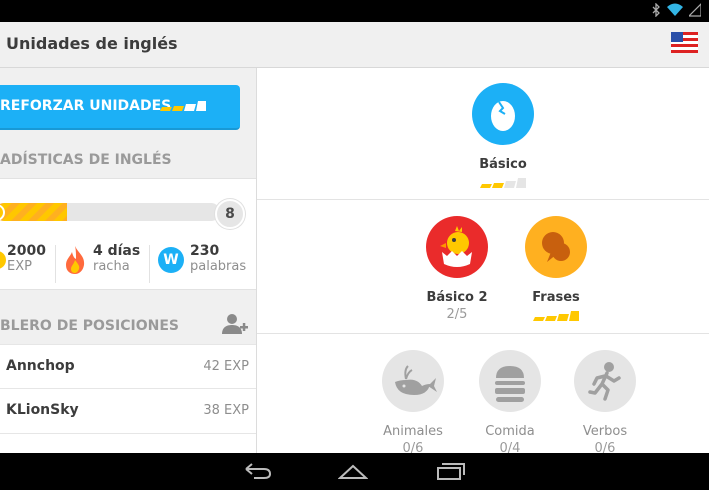  I want to click on strength-bars-icon, so click(183, 106).